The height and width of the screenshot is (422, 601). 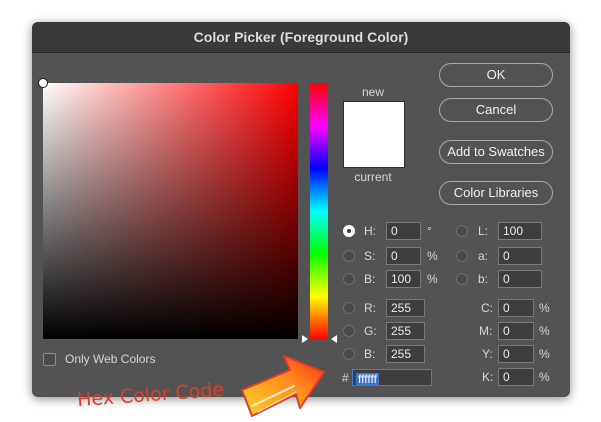 What do you see at coordinates (516, 354) in the screenshot?
I see `y-input: 0` at bounding box center [516, 354].